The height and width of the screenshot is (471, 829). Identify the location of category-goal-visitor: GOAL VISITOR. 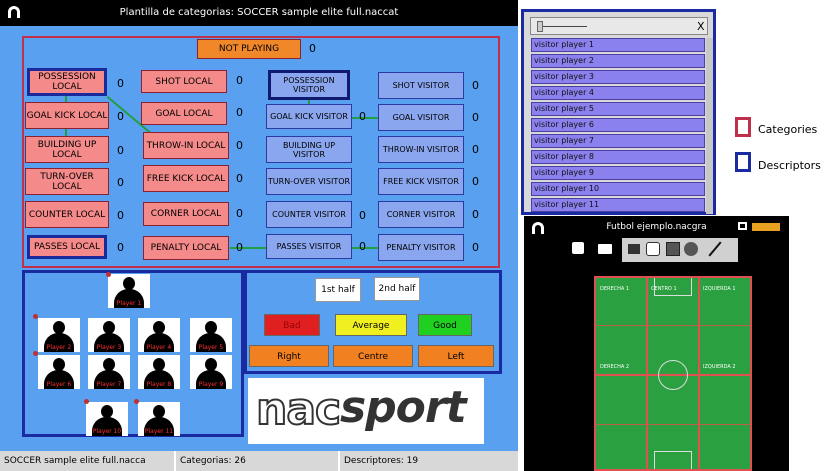
(421, 117).